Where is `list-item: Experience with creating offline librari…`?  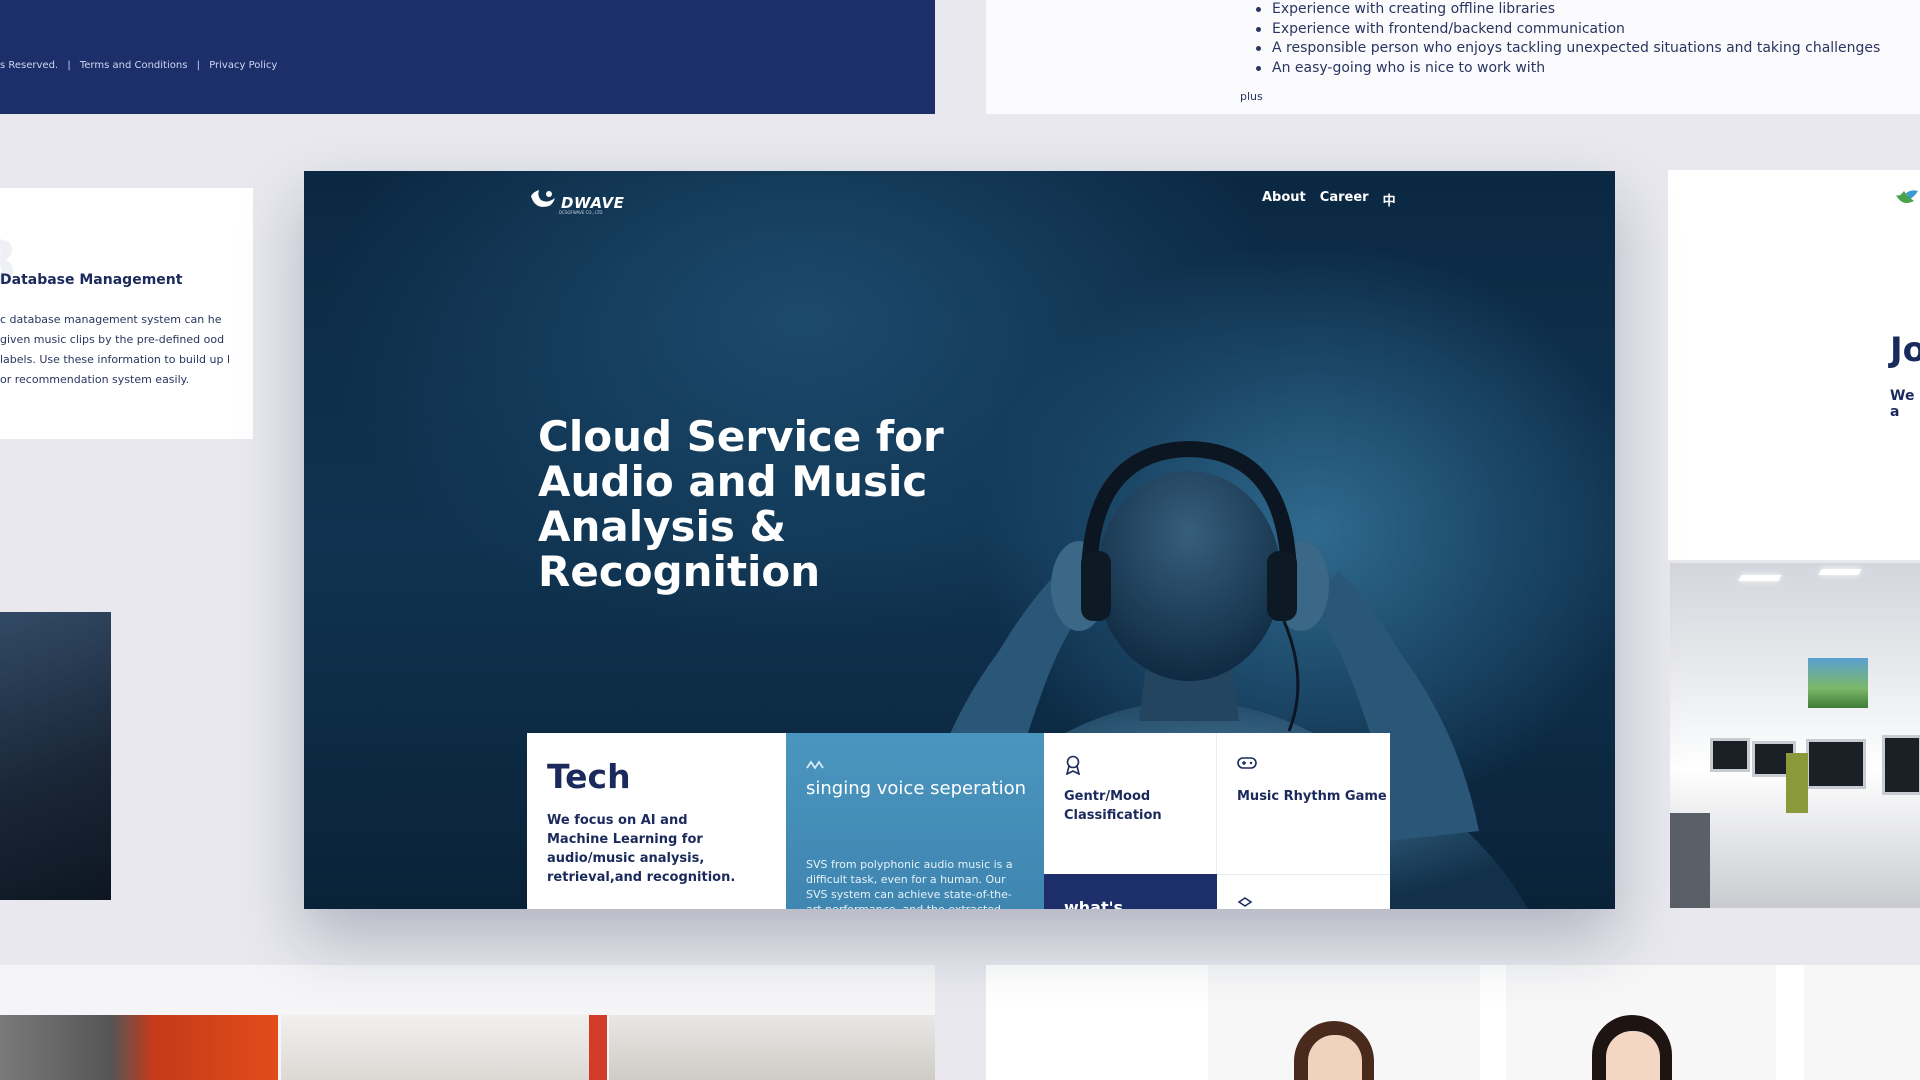
list-item: Experience with creating offline librari… is located at coordinates (1568, 10).